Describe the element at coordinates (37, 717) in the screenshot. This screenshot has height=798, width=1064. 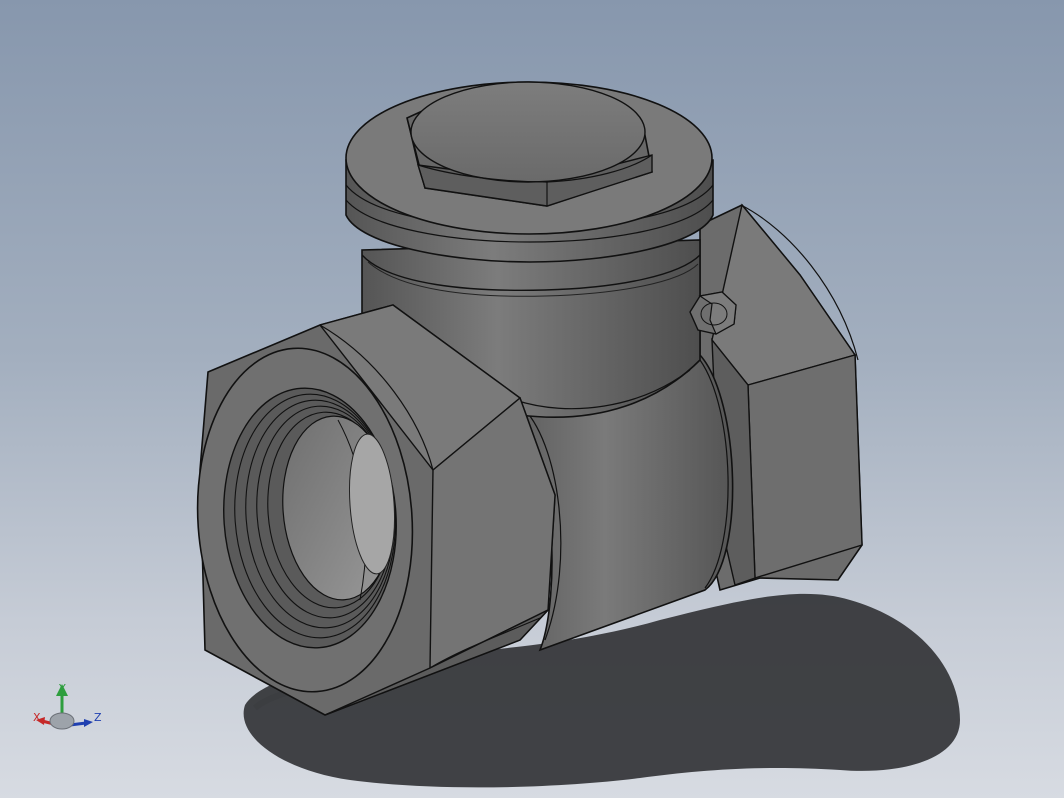
I see `x-axis-label: X` at that location.